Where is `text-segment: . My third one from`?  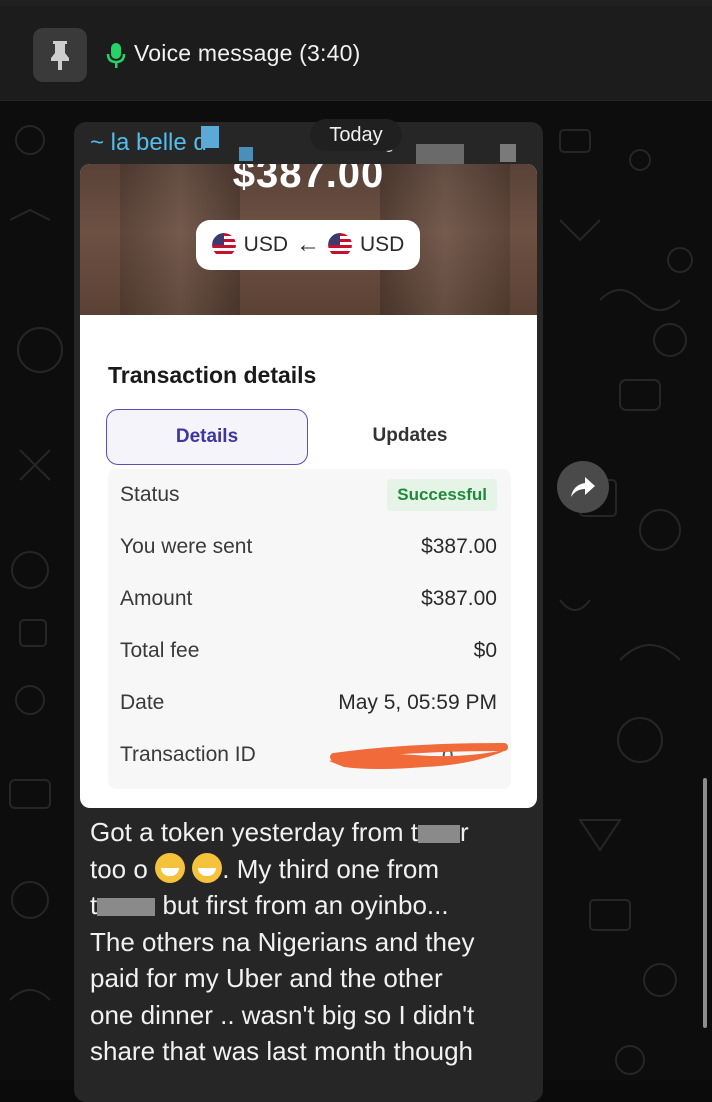 text-segment: . My third one from is located at coordinates (331, 868).